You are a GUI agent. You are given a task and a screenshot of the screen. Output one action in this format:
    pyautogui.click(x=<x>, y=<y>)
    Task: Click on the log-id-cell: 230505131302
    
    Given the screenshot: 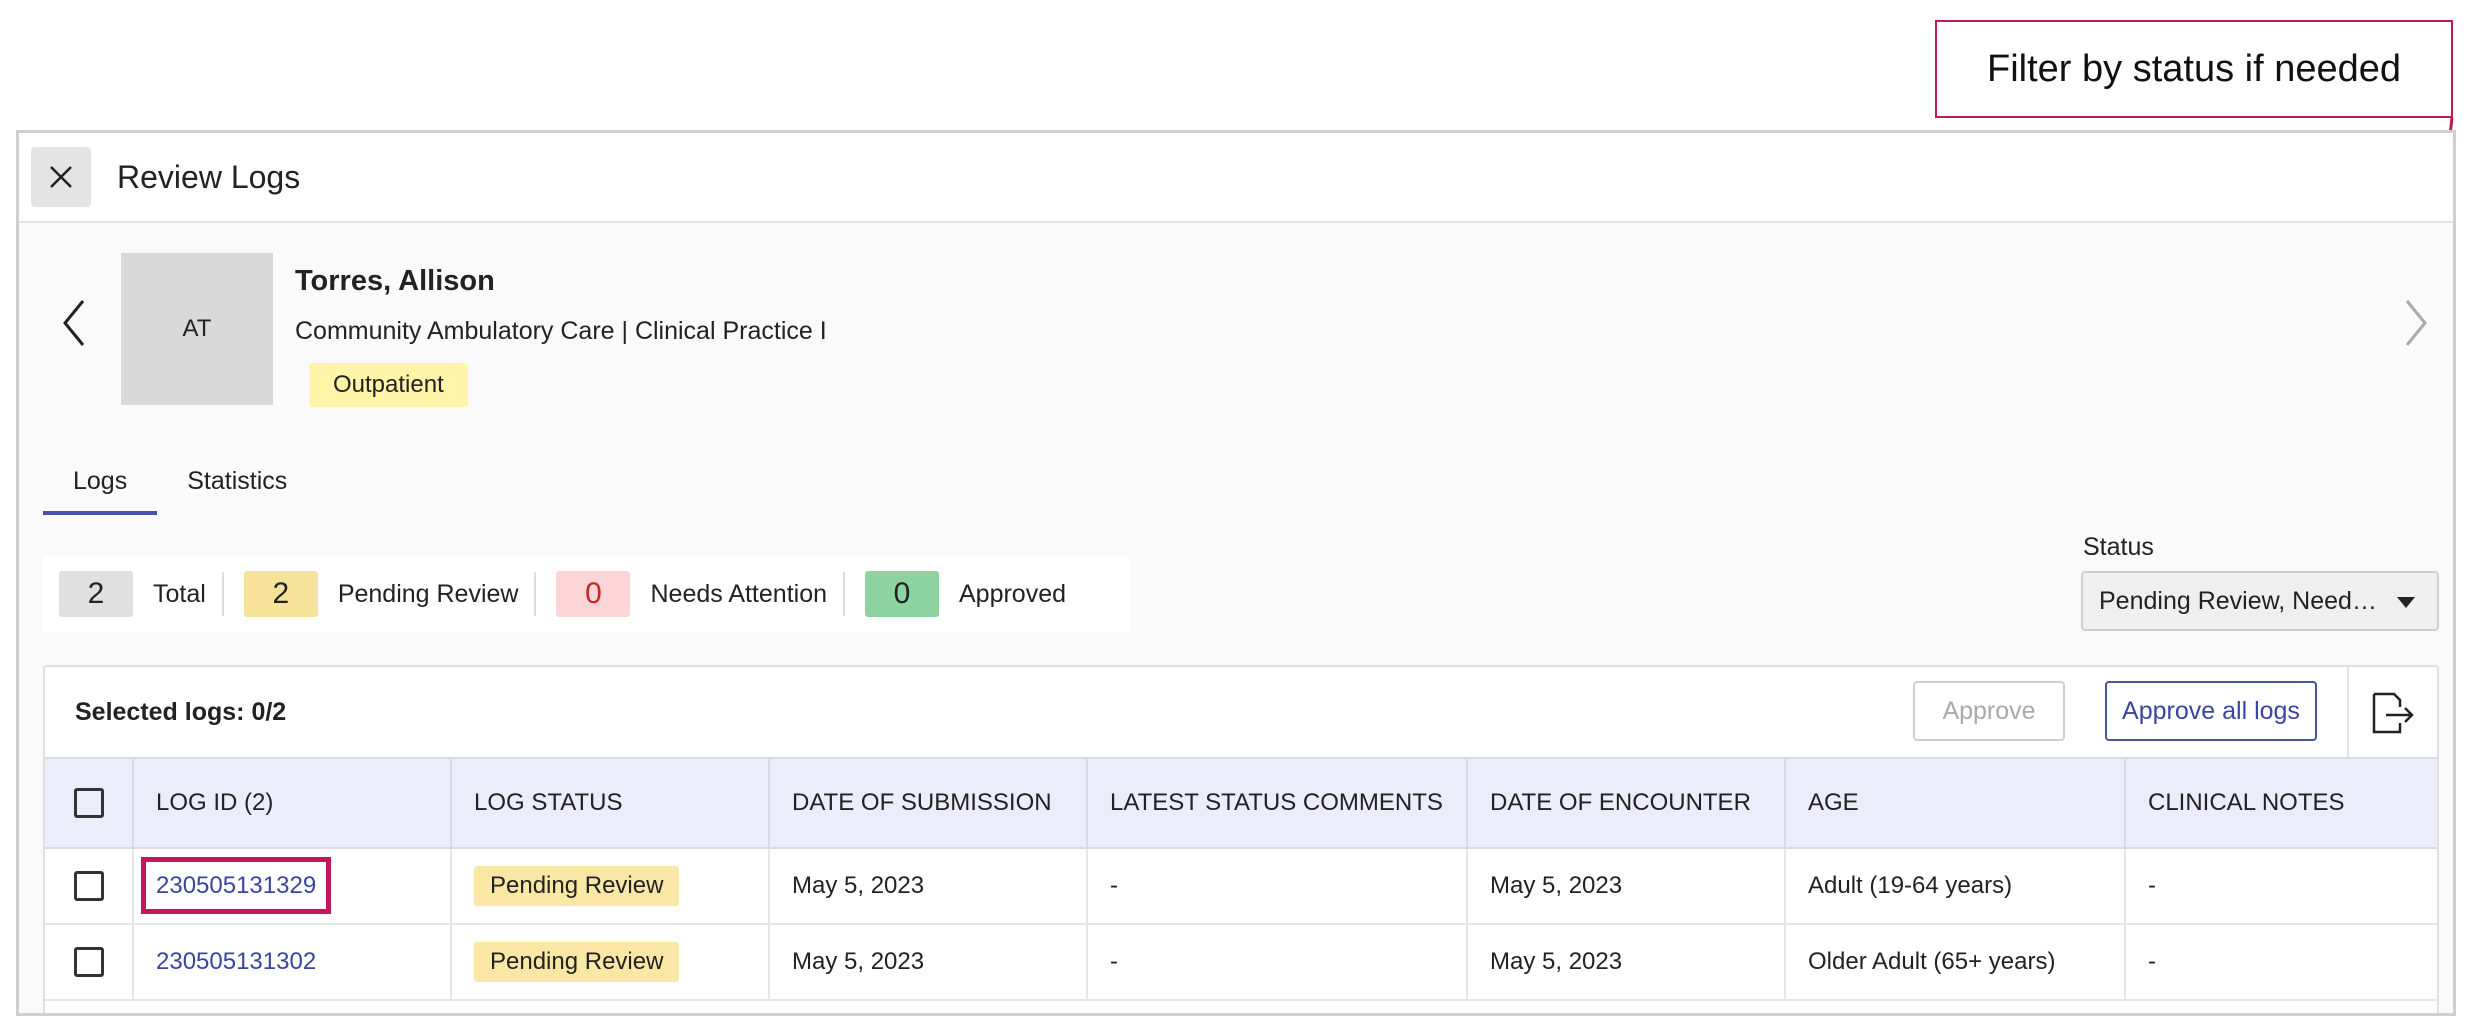 What is the action you would take?
    pyautogui.click(x=292, y=962)
    